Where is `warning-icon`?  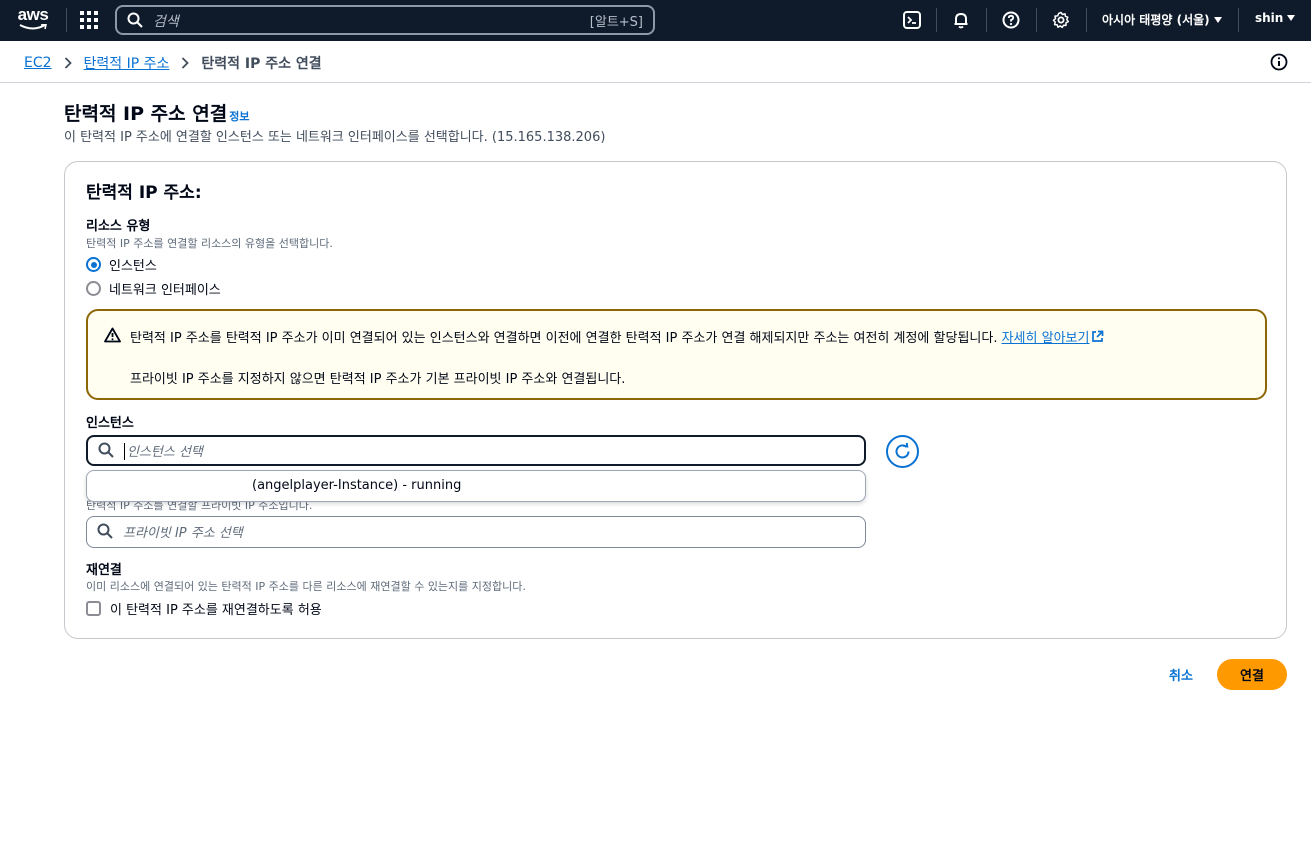 warning-icon is located at coordinates (112, 337).